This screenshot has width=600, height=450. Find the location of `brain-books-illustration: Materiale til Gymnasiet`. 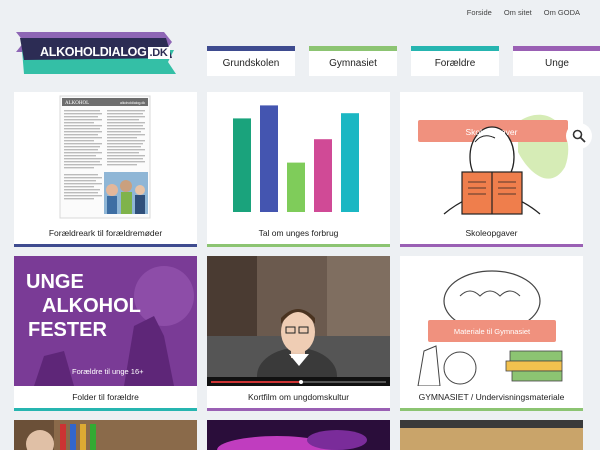

brain-books-illustration: Materiale til Gymnasiet is located at coordinates (491, 321).